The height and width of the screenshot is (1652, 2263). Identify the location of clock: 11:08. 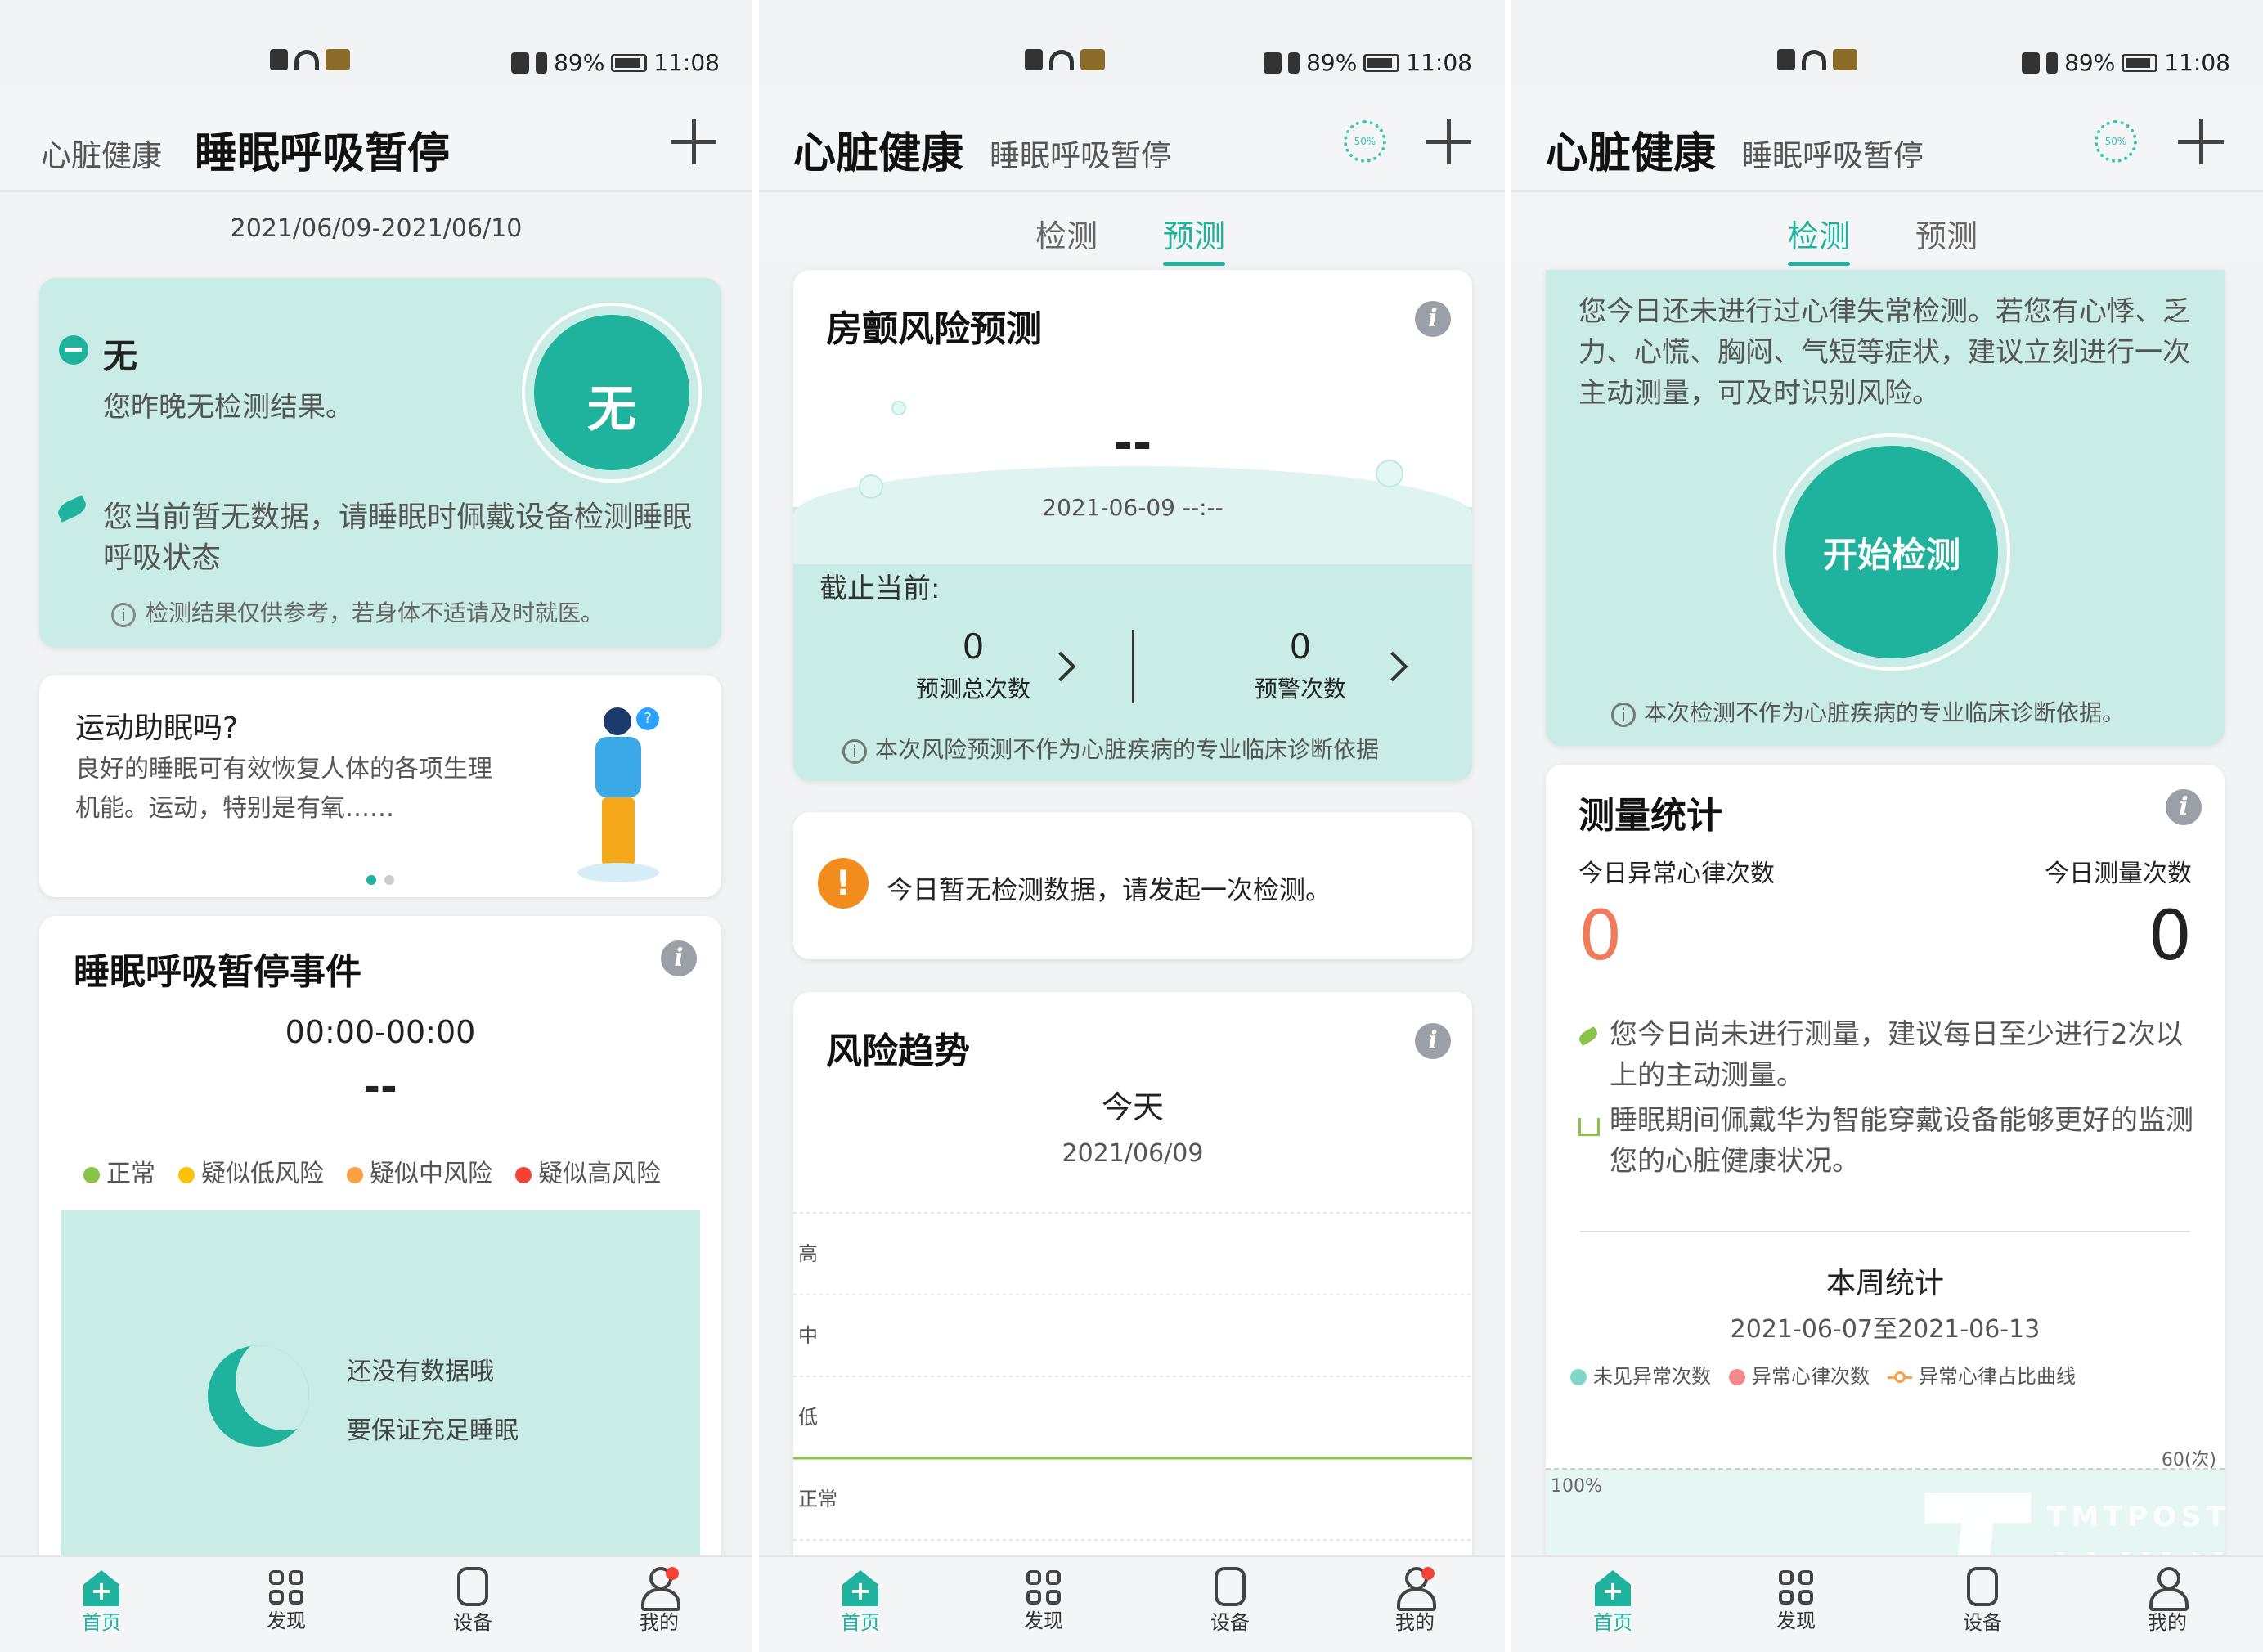
(2197, 62).